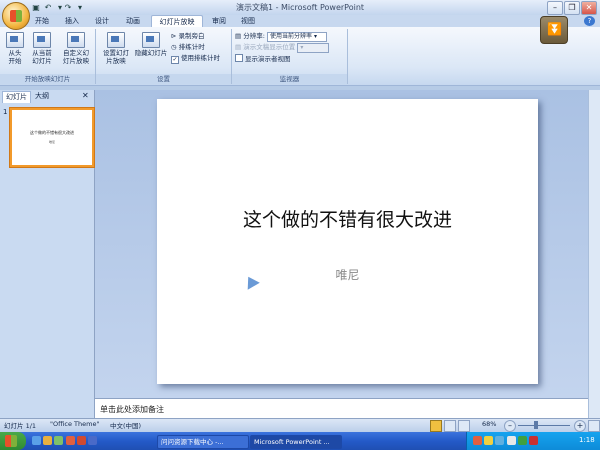 This screenshot has height=450, width=600. I want to click on window-title: 演示文稿1 - Microsoft PowerPoint, so click(300, 7).